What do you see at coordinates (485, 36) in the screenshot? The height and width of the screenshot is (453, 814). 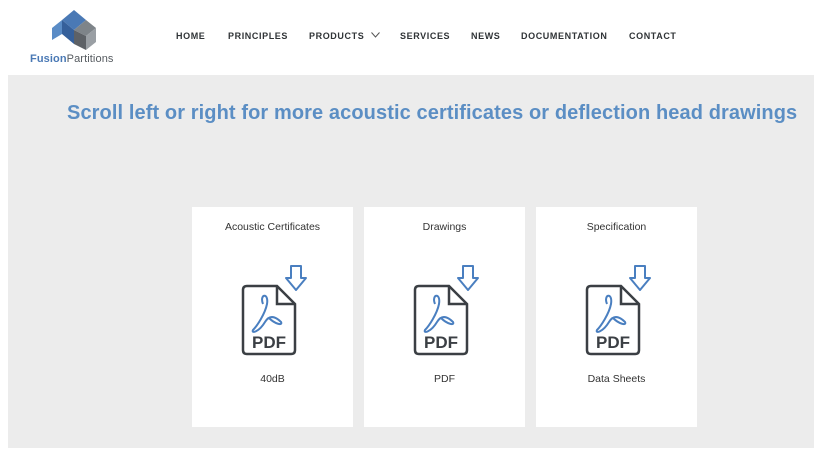 I see `nav-news: NEWS` at bounding box center [485, 36].